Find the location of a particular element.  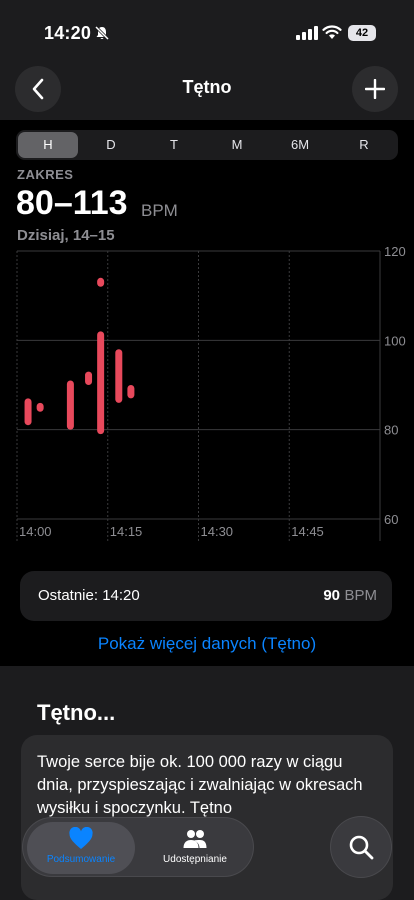

segment-6-months: 6M is located at coordinates (300, 145).